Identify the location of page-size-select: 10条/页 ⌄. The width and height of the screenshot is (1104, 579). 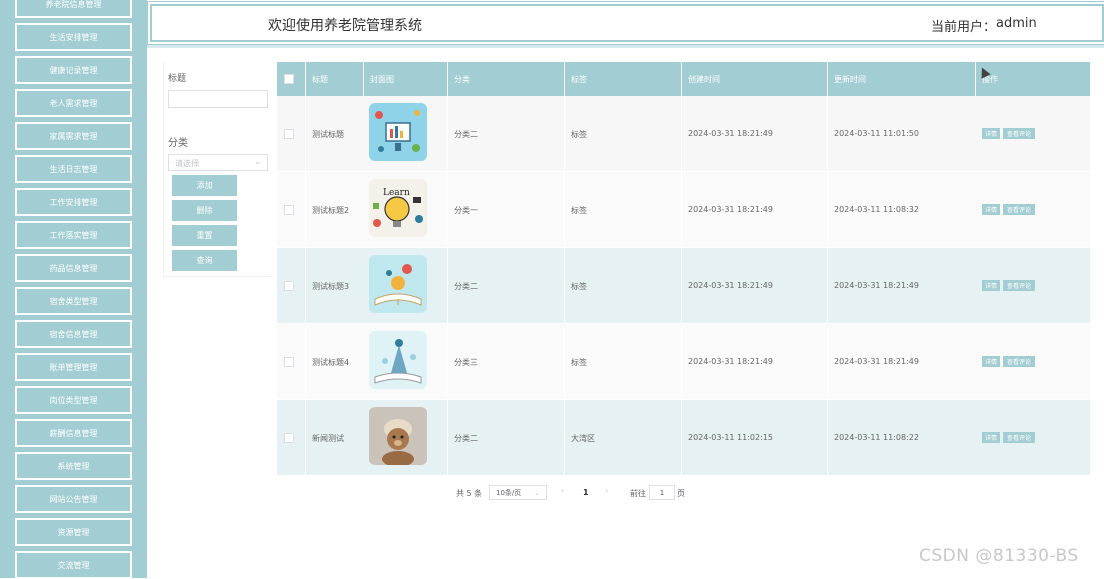
(518, 492).